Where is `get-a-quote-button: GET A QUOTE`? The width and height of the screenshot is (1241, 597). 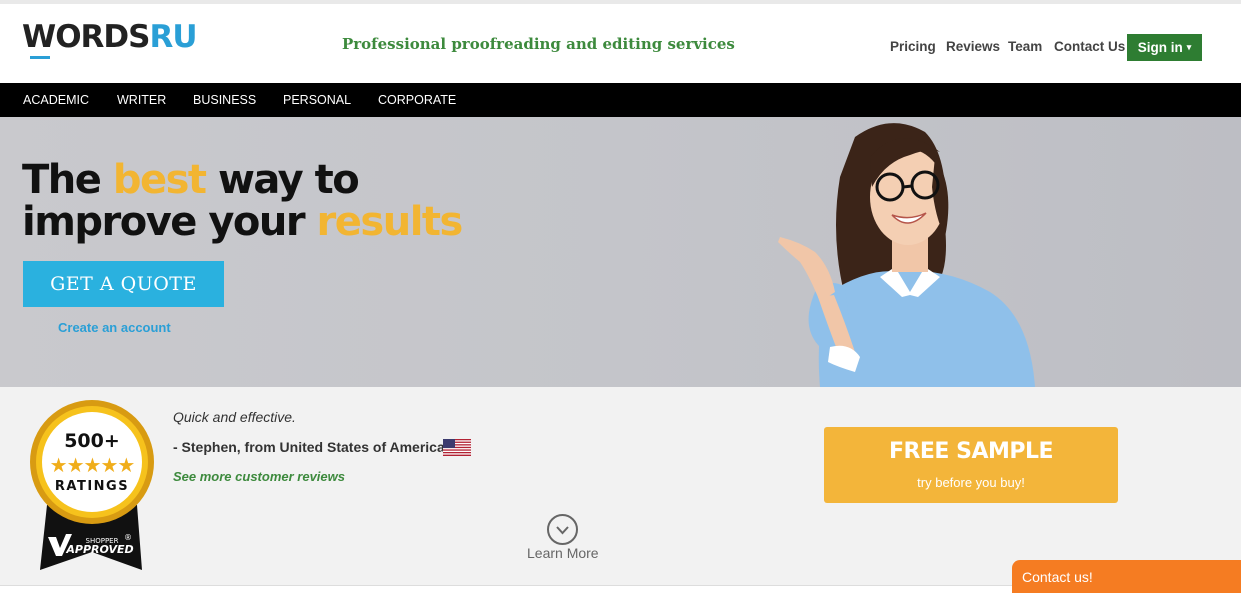
get-a-quote-button: GET A QUOTE is located at coordinates (123, 284).